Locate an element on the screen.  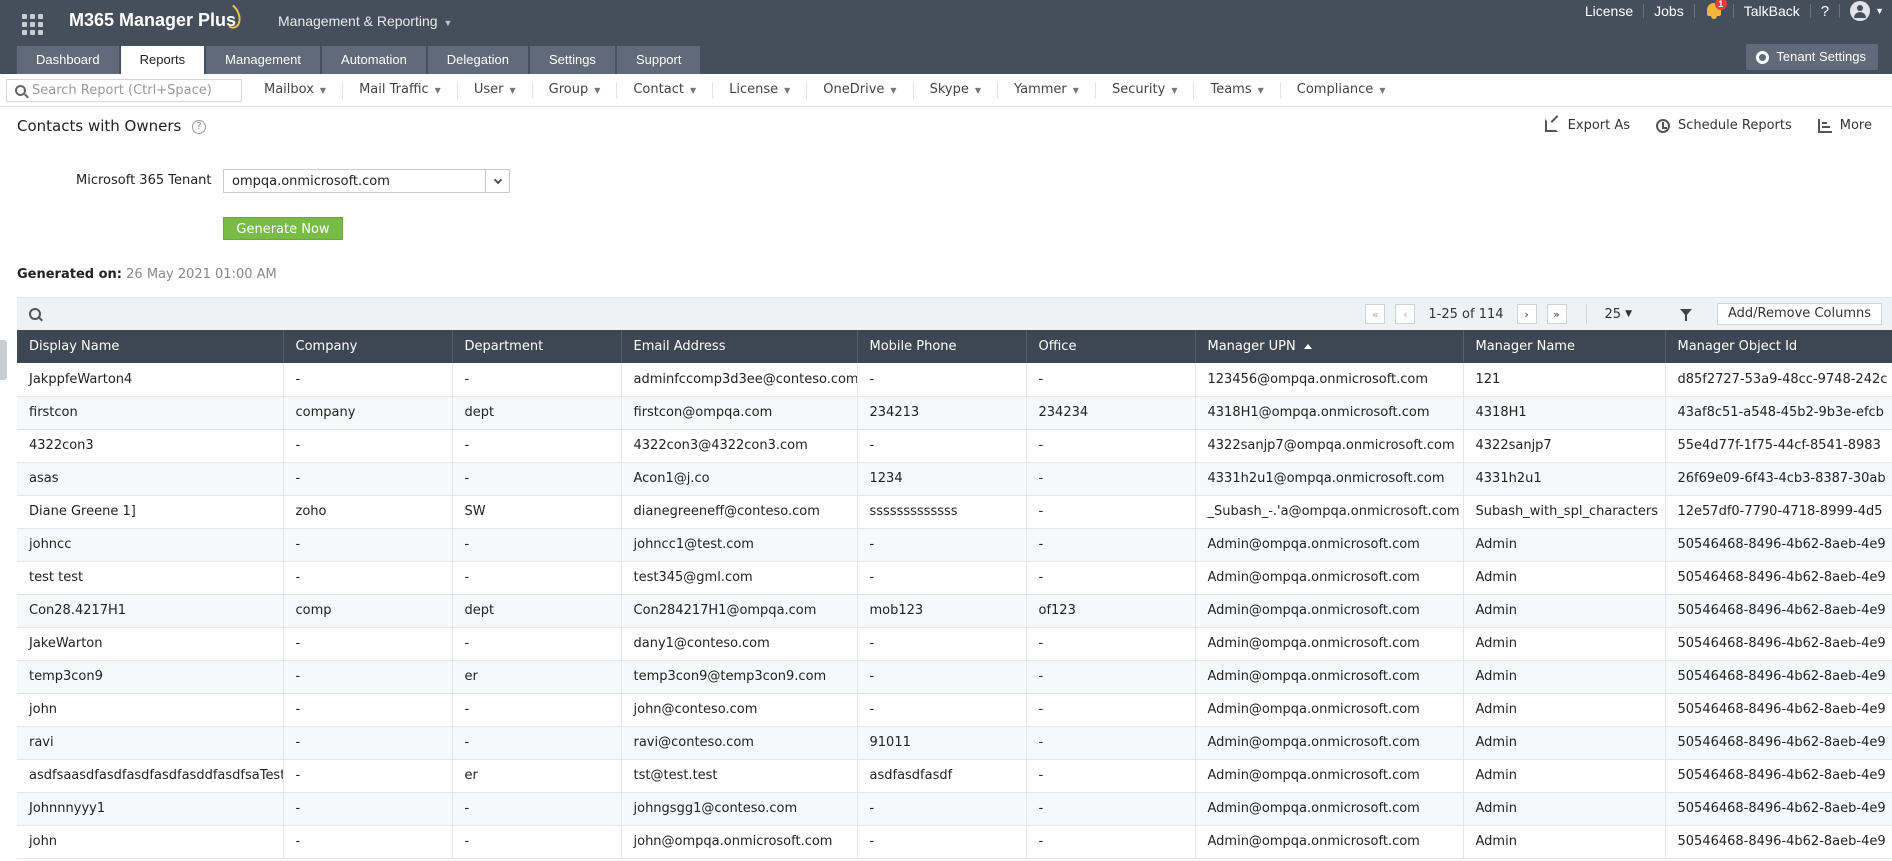
app-switcher: Management & Reporting ▼ is located at coordinates (365, 21).